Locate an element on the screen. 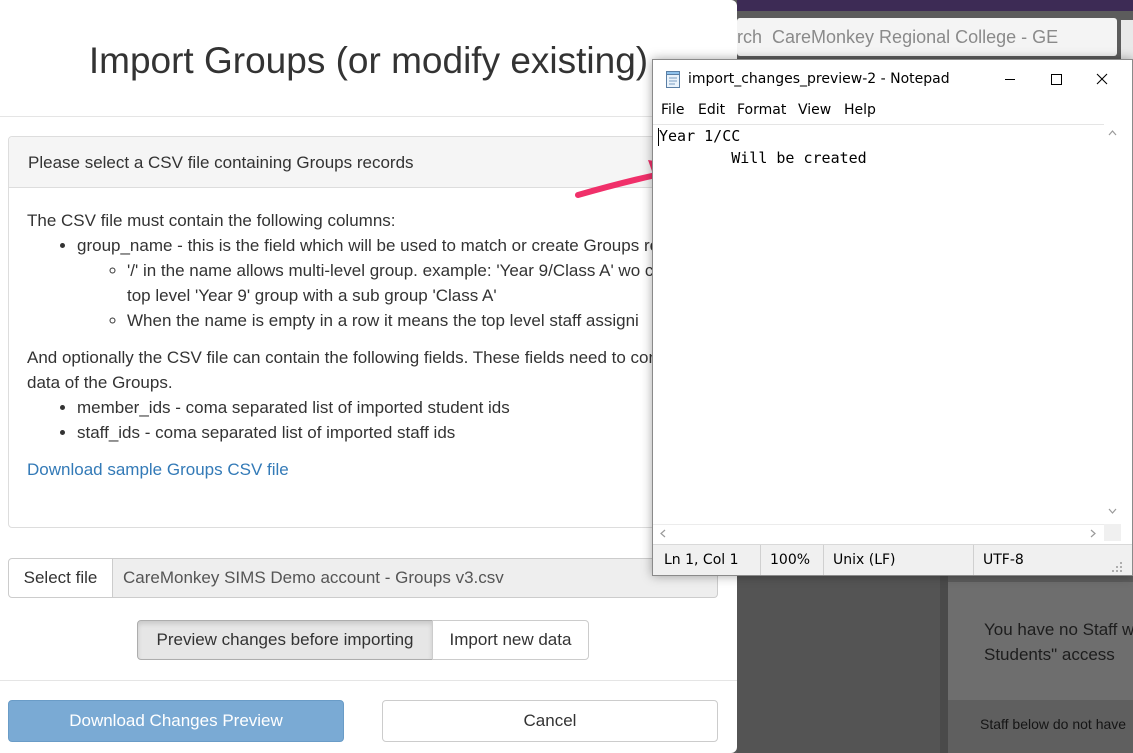 The height and width of the screenshot is (753, 1133). modal-footer-divider is located at coordinates (368, 680).